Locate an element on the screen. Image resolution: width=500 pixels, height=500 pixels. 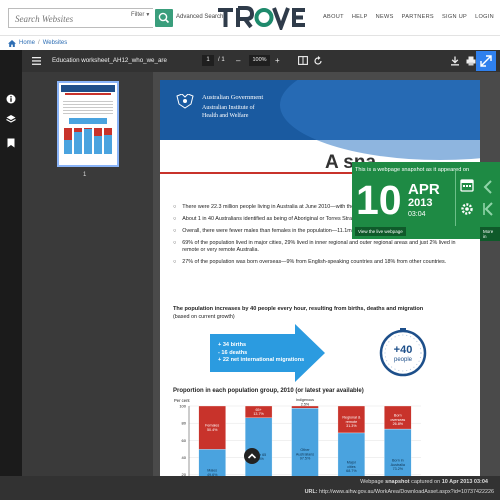
settings-icon is located at coordinates (467, 209).